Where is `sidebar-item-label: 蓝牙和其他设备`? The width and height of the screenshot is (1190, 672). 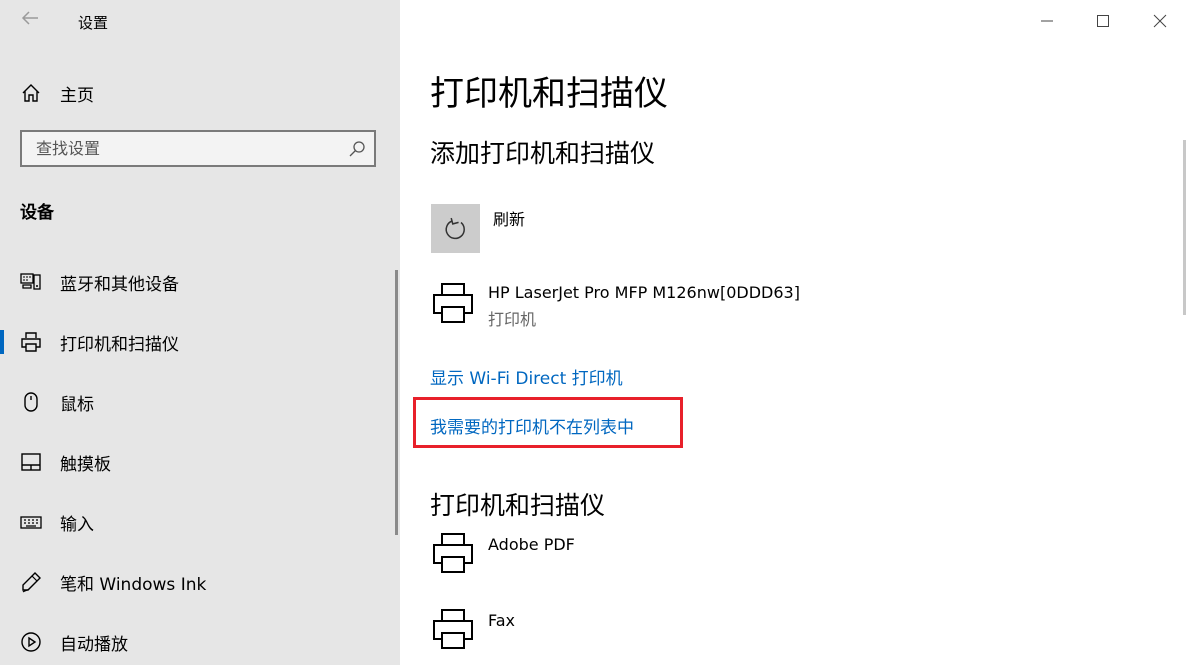
sidebar-item-label: 蓝牙和其他设备 is located at coordinates (119, 284).